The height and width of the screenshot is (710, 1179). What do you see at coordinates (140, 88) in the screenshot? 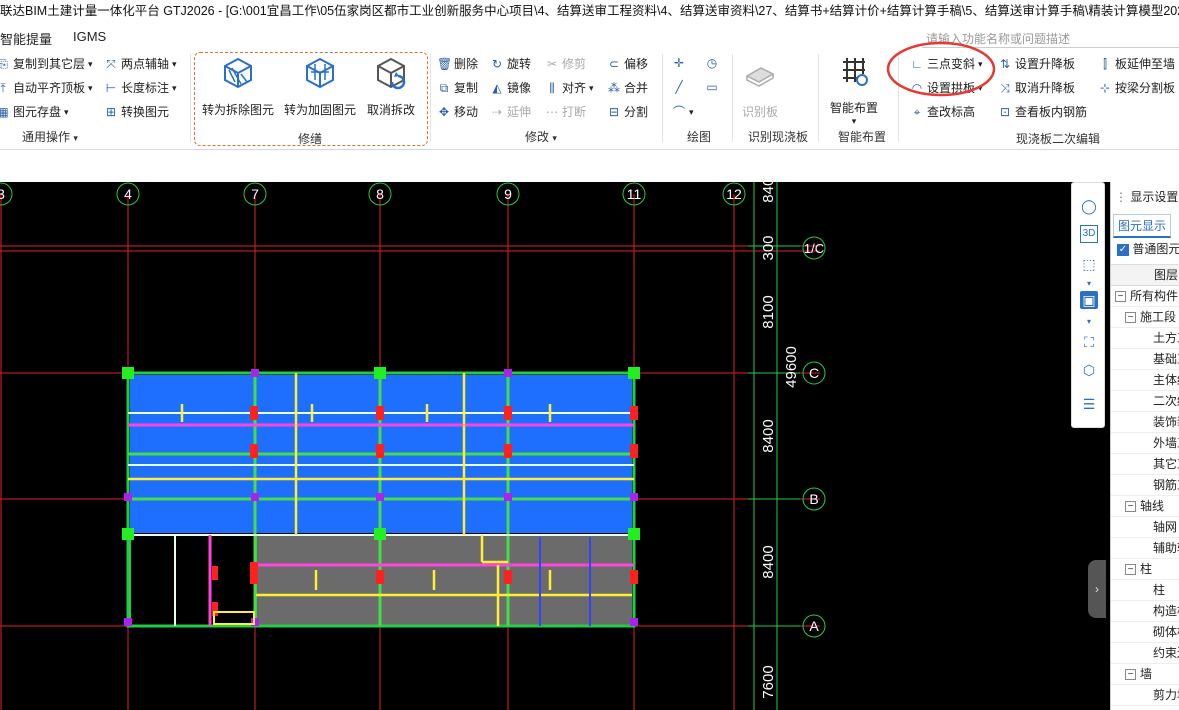
I see `length-dimension-button: ⊢ 长度标注 ▾` at bounding box center [140, 88].